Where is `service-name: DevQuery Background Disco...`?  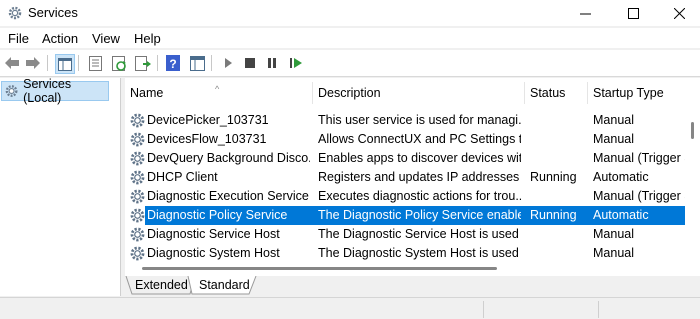 service-name: DevQuery Background Disco... is located at coordinates (228, 158).